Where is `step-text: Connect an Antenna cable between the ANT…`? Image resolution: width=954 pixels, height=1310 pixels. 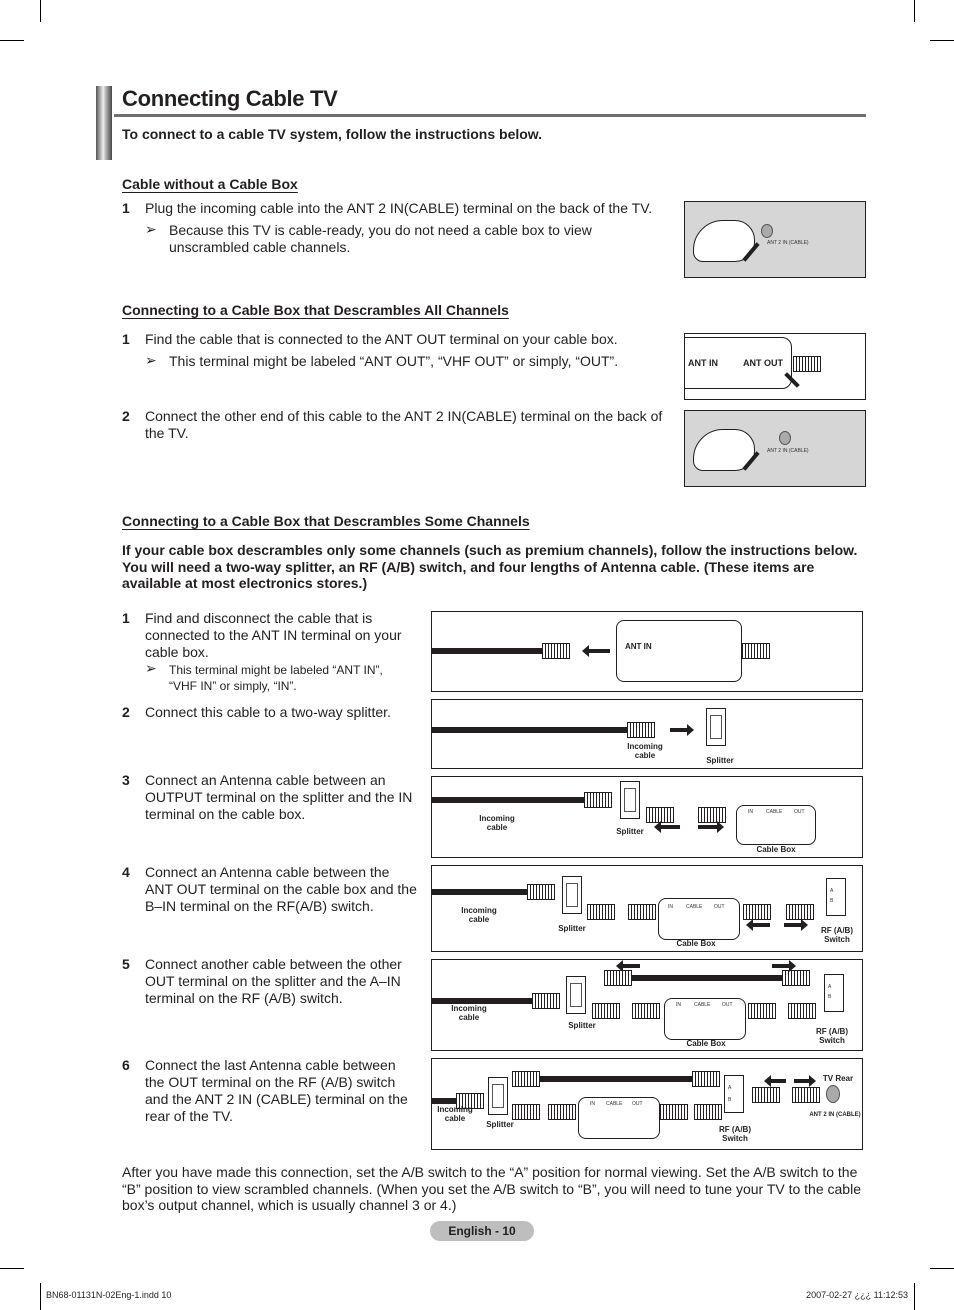
step-text: Connect an Antenna cable between the ANT… is located at coordinates (281, 889).